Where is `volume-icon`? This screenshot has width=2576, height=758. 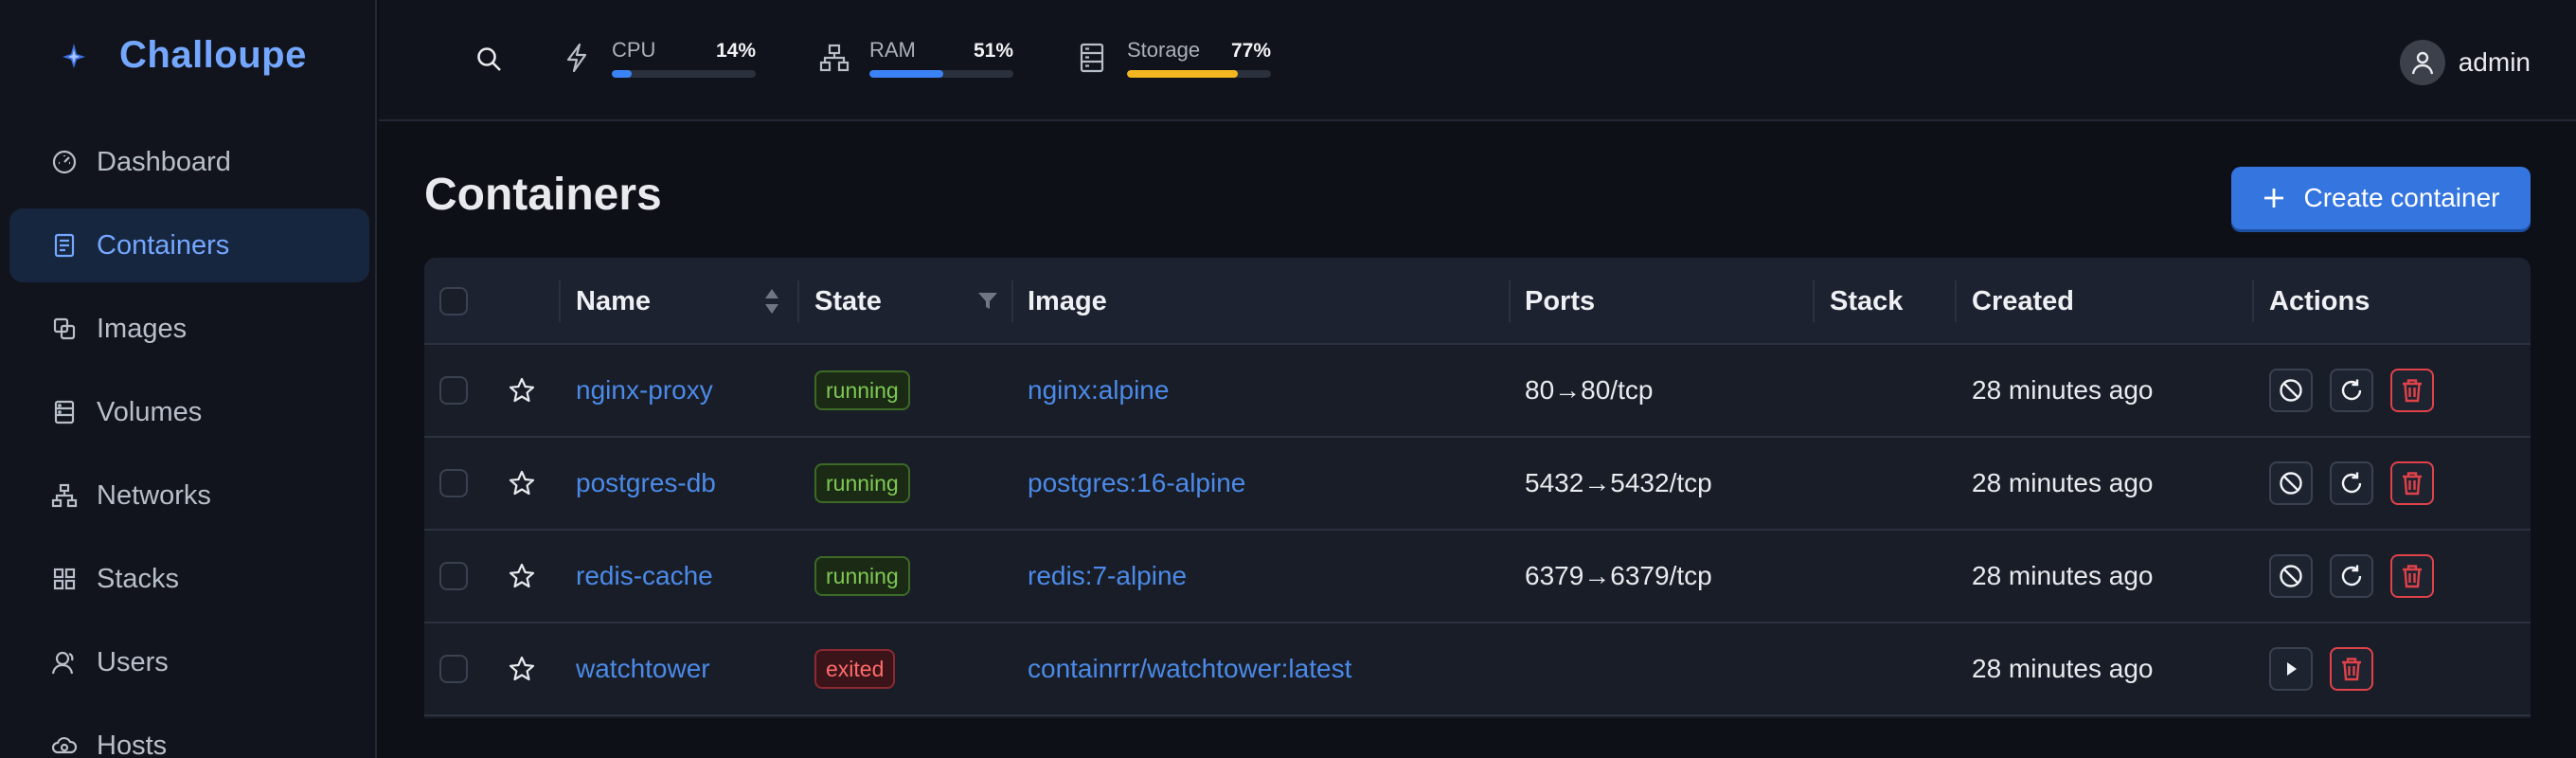 volume-icon is located at coordinates (64, 412).